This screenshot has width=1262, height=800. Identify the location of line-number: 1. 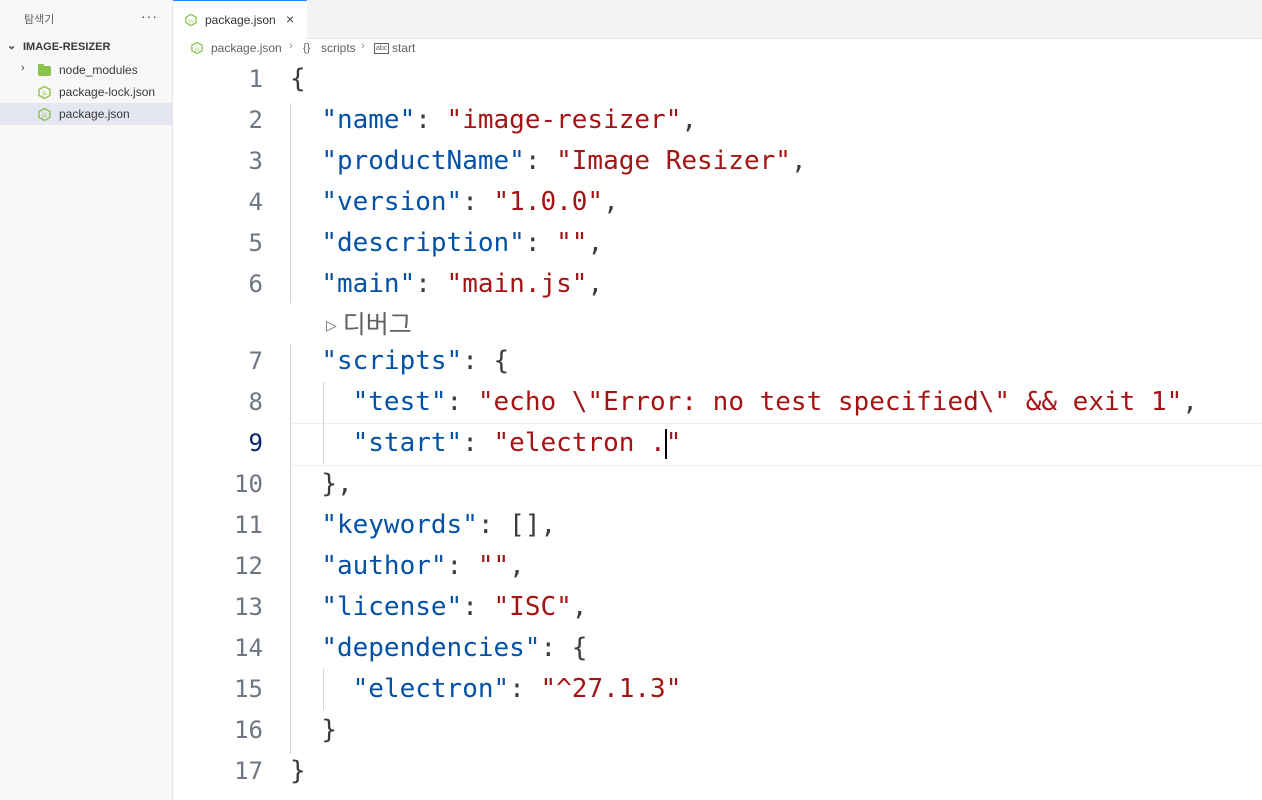
(255, 79).